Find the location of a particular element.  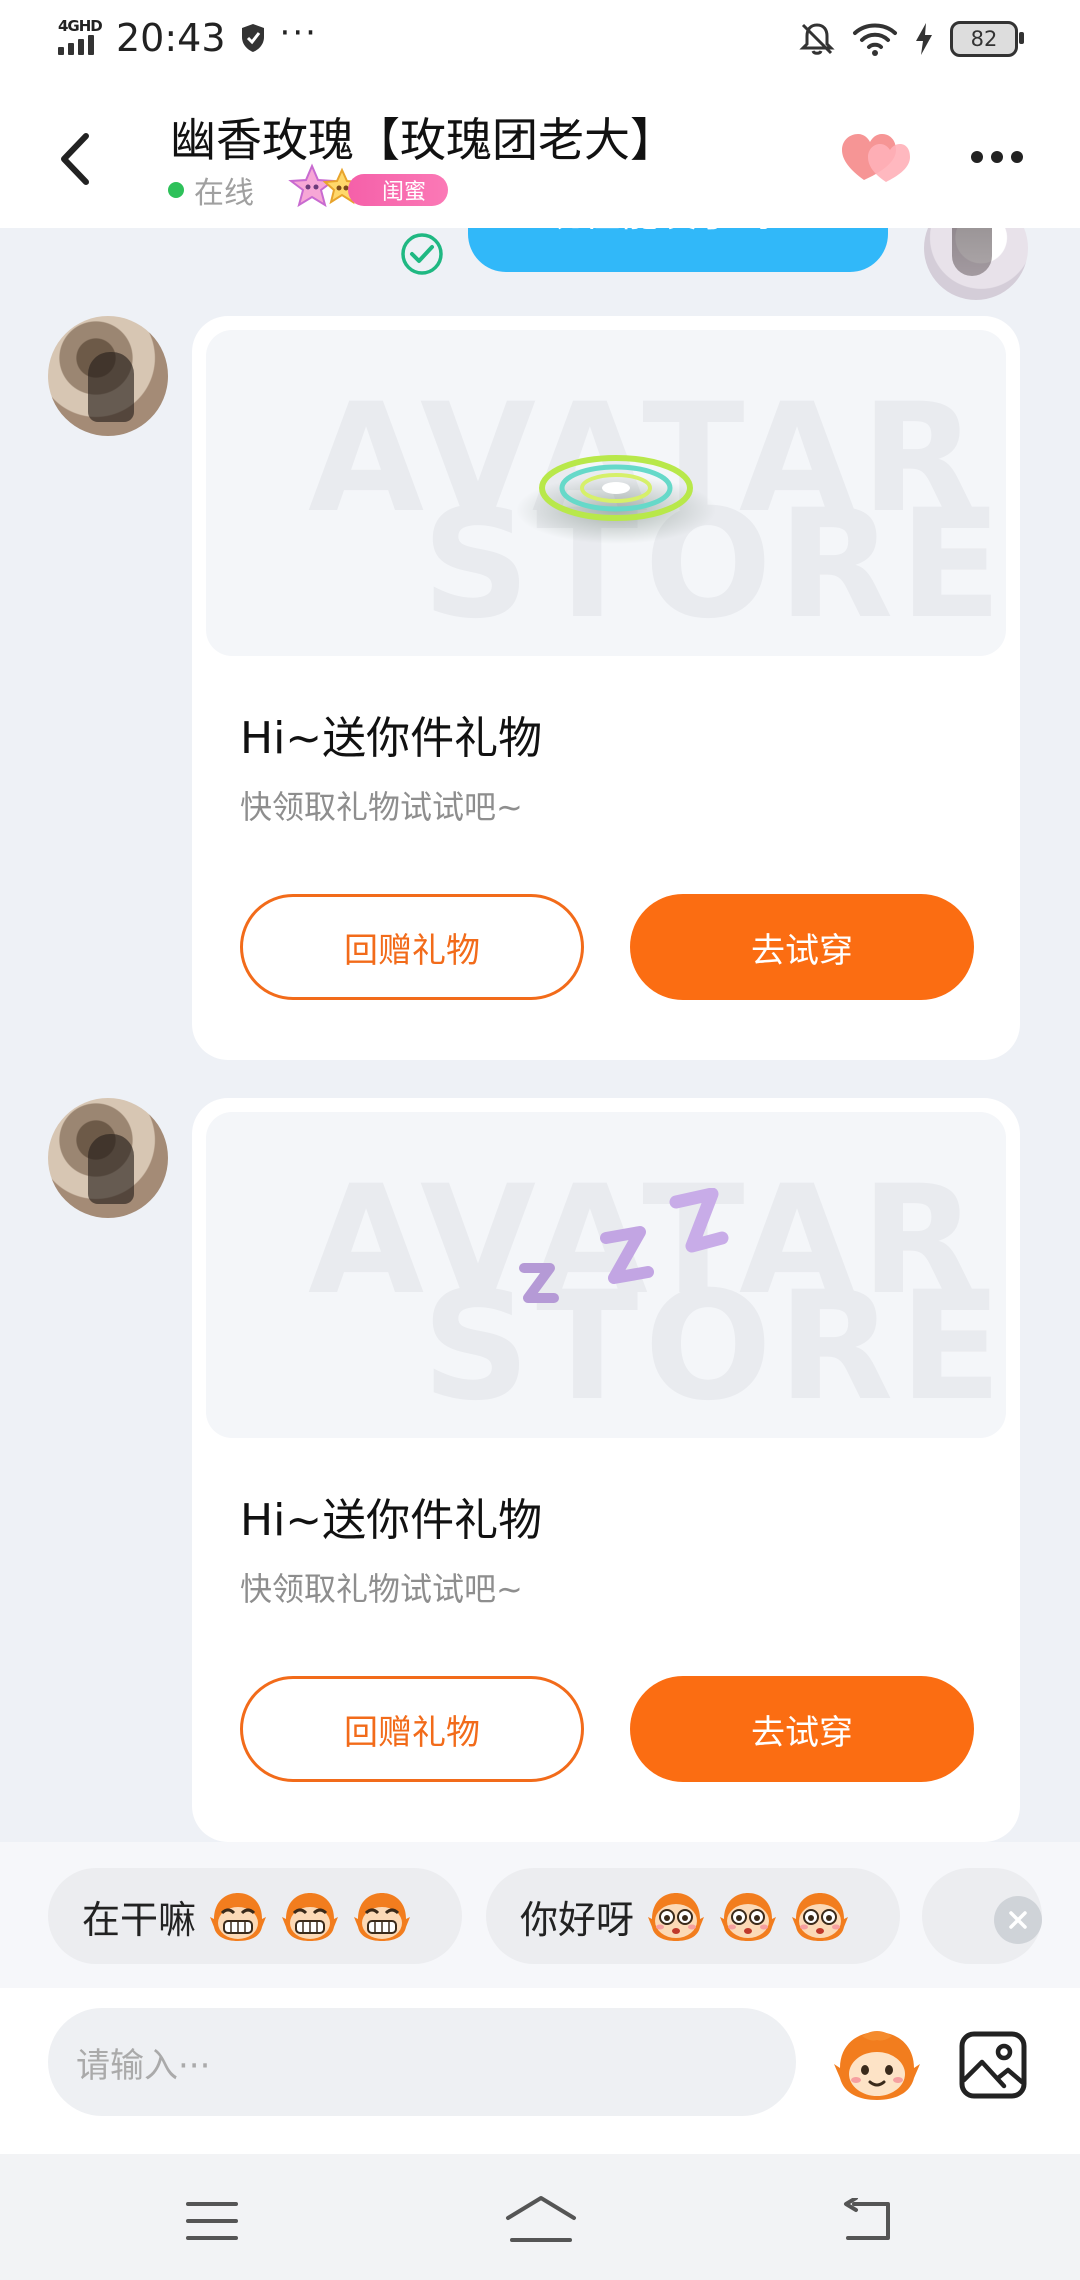

message-input: 请输入··· is located at coordinates (422, 2062).